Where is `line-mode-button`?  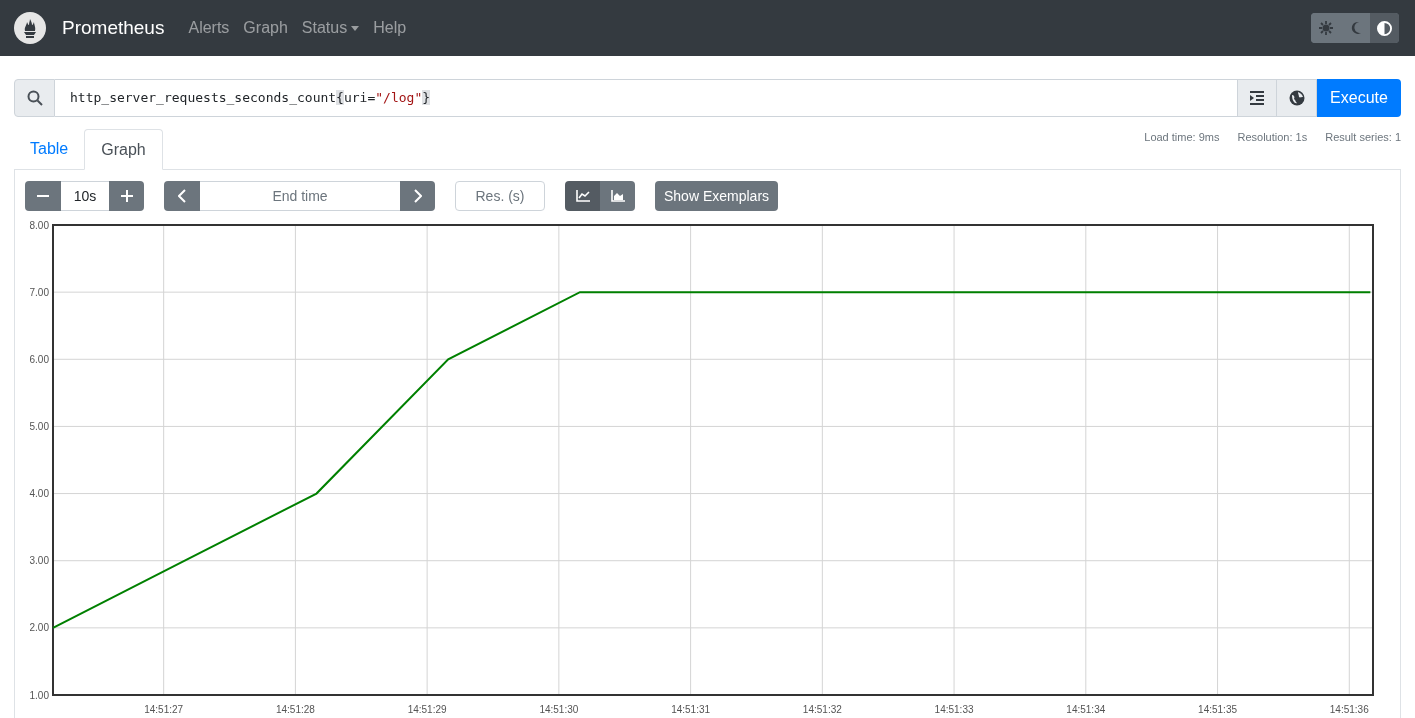 line-mode-button is located at coordinates (582, 196).